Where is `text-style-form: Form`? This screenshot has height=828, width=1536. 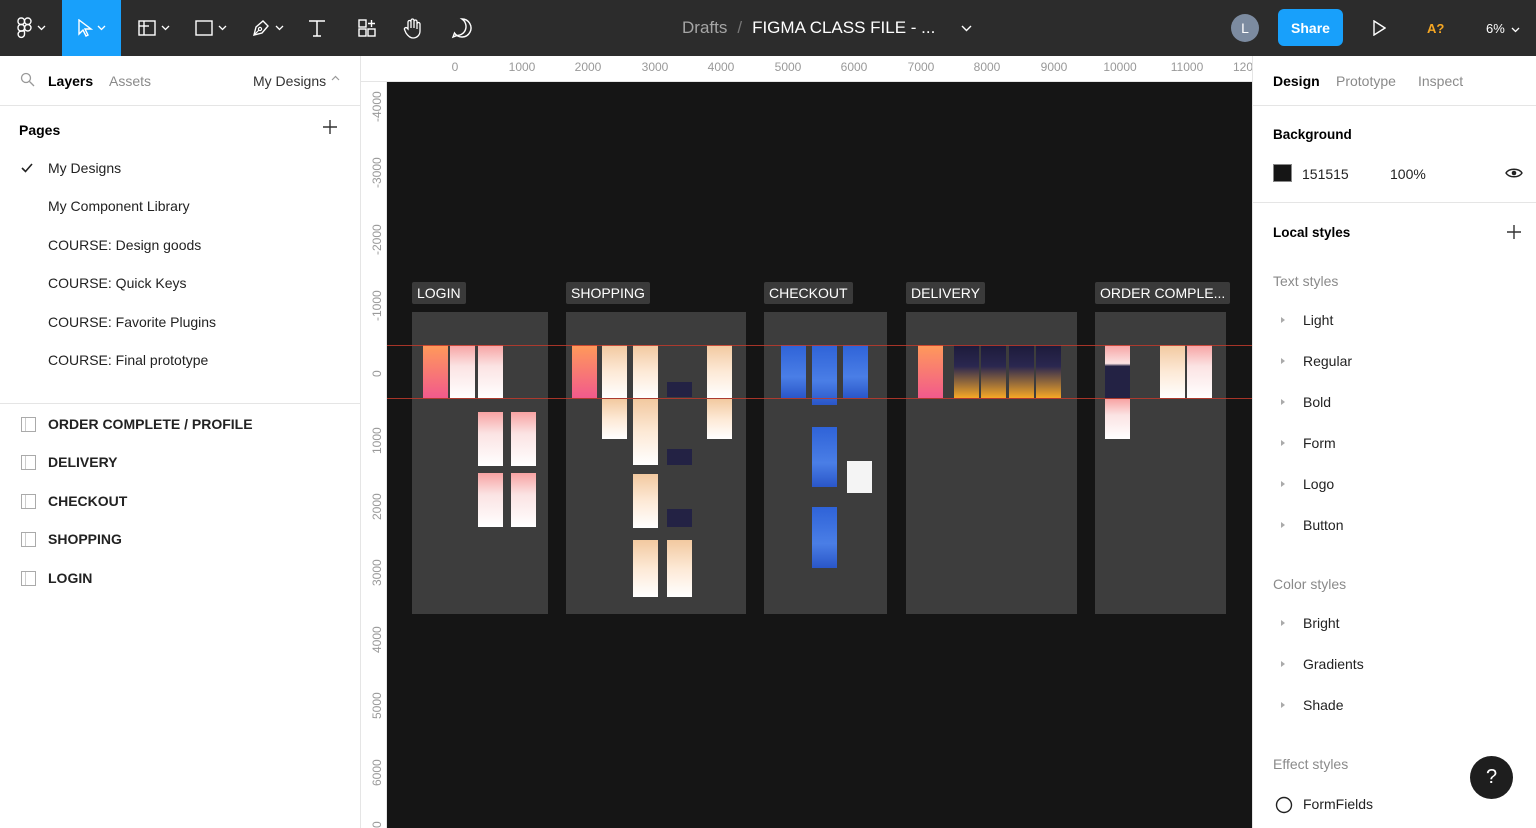
text-style-form: Form is located at coordinates (1319, 443).